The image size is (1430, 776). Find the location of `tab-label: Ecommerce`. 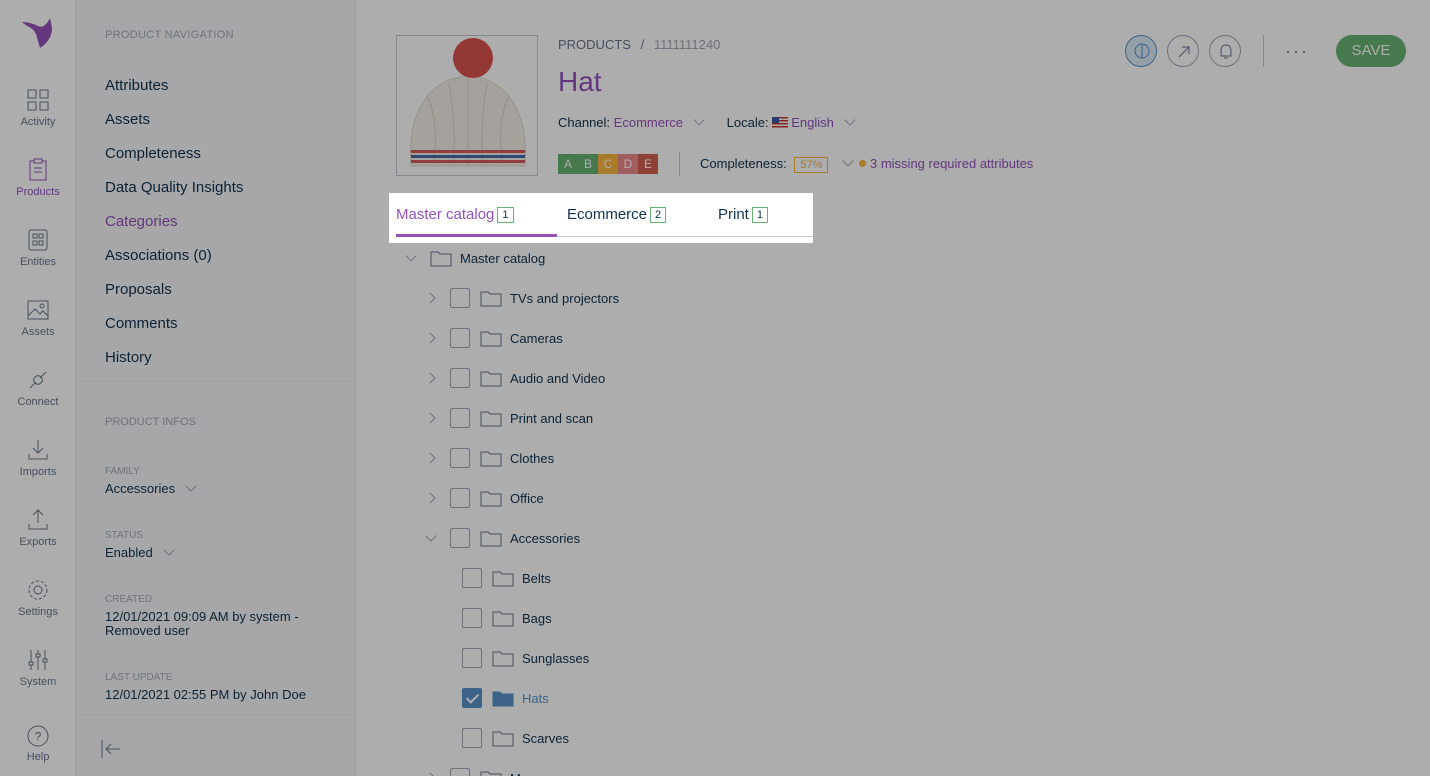

tab-label: Ecommerce is located at coordinates (607, 214).